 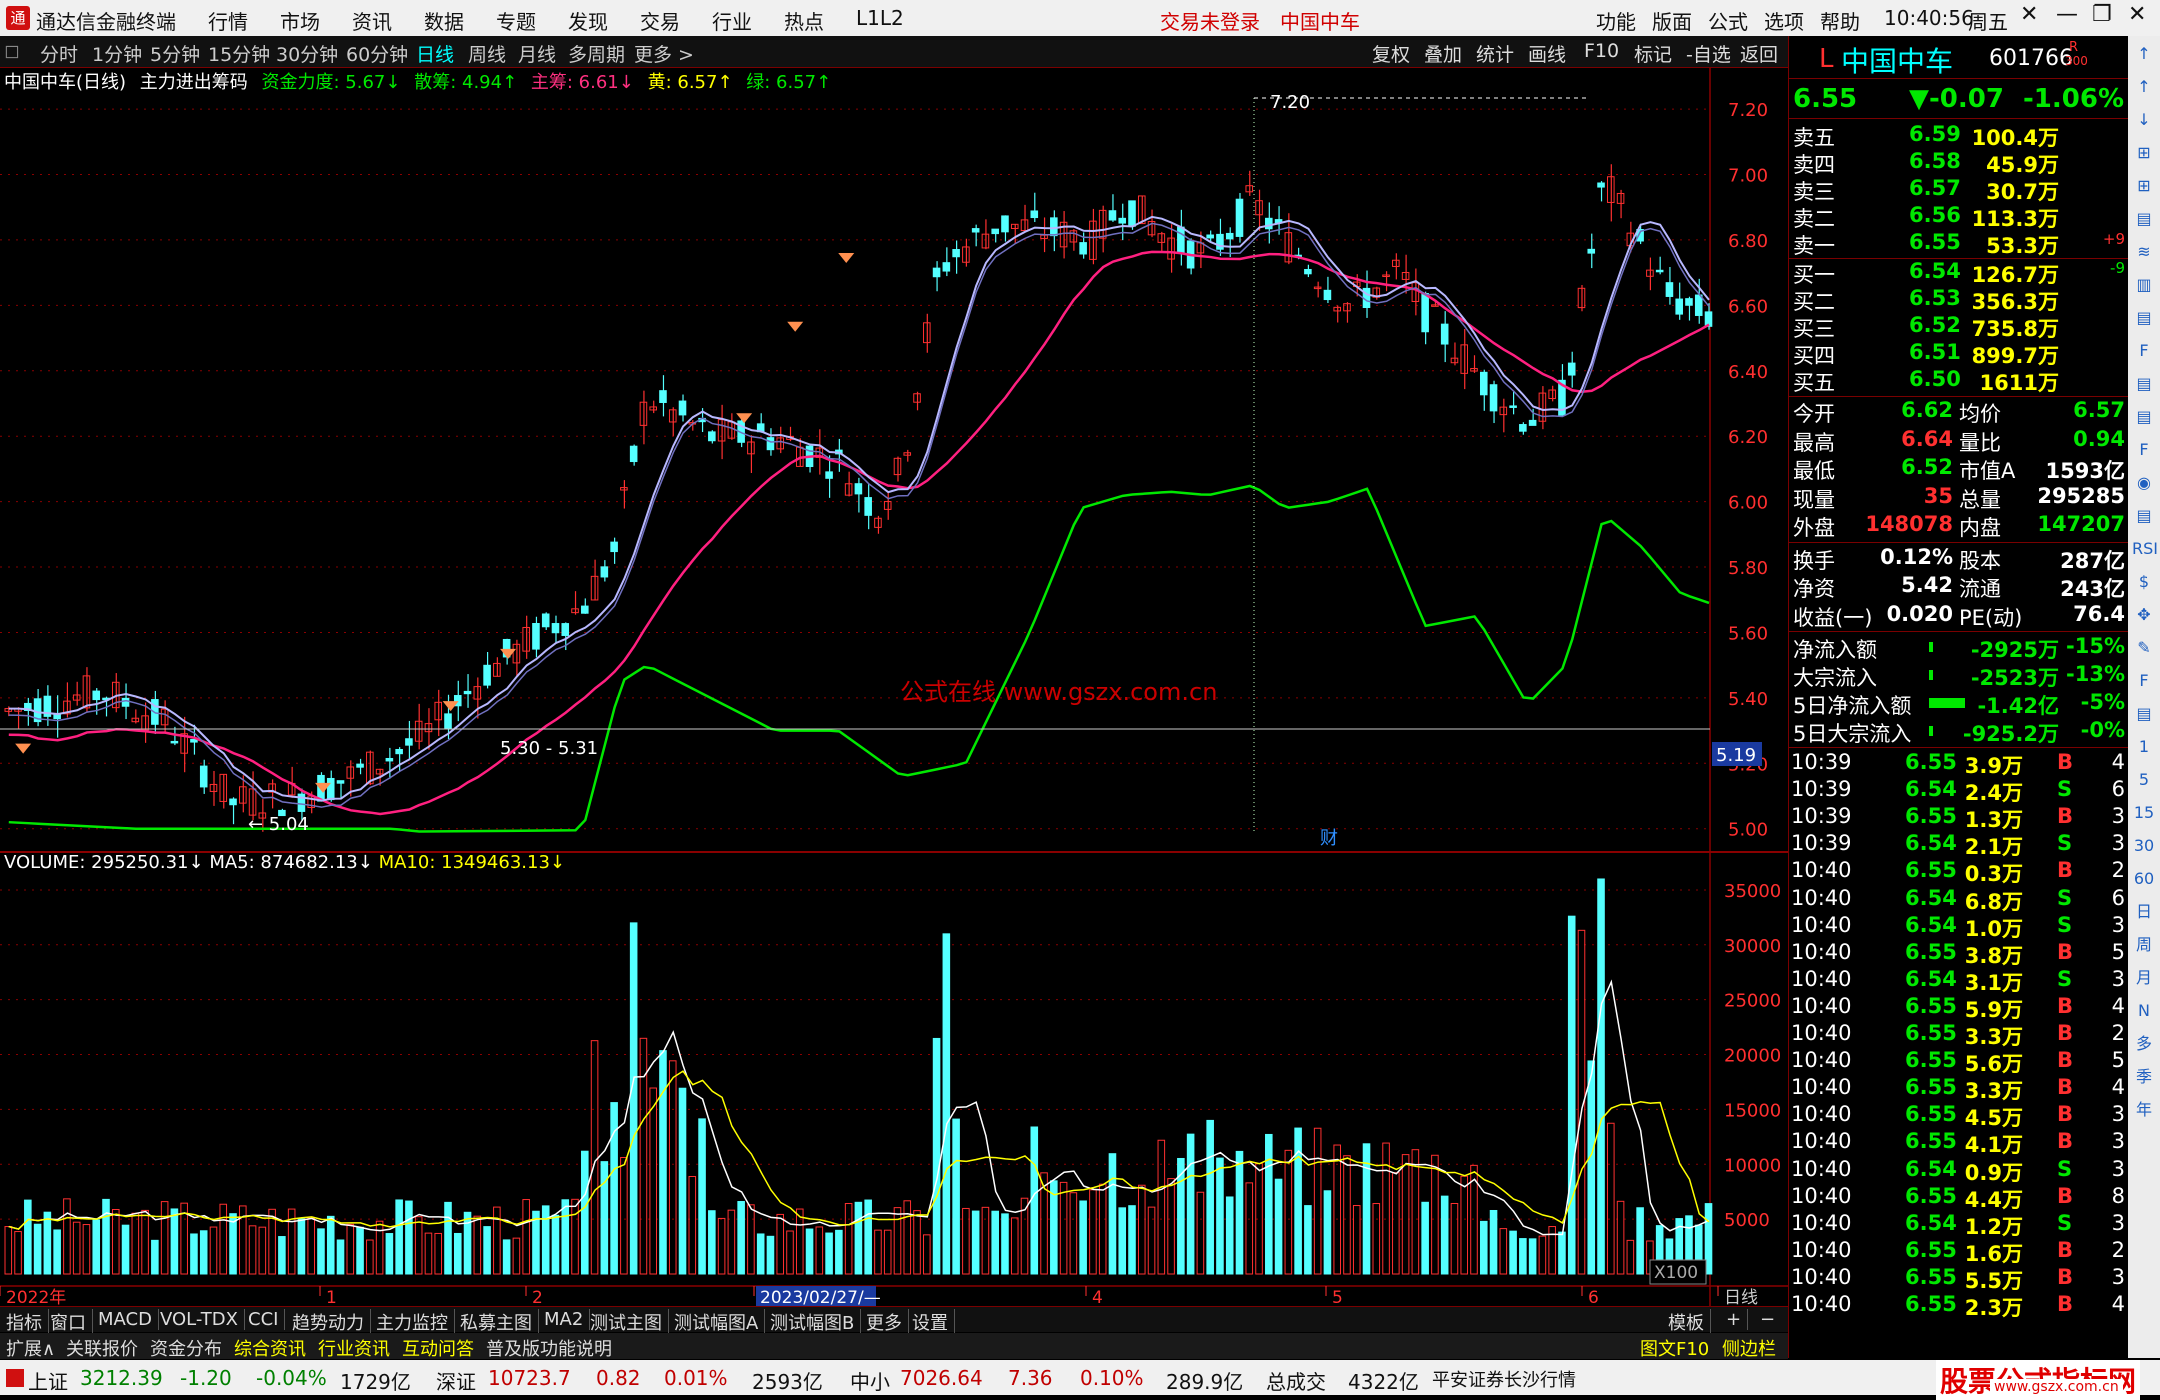 I want to click on tab-guanlianbaojia: 关联报价, so click(x=102, y=1348).